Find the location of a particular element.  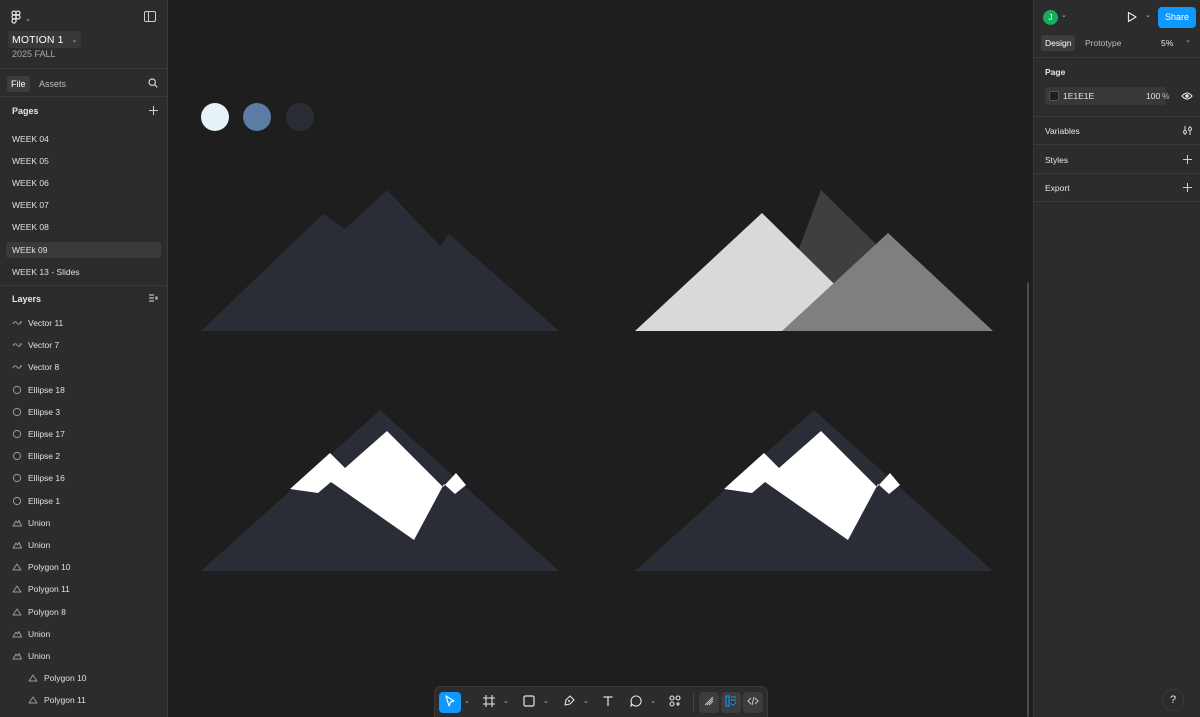

tab-assets: Assets is located at coordinates (52, 84).